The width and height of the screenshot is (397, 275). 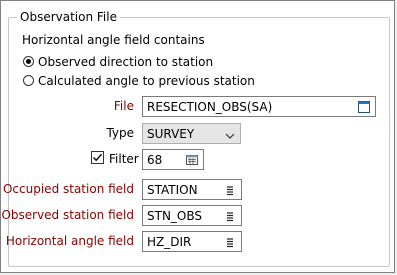 I want to click on observed-station-value: STN_OBS, so click(x=175, y=216).